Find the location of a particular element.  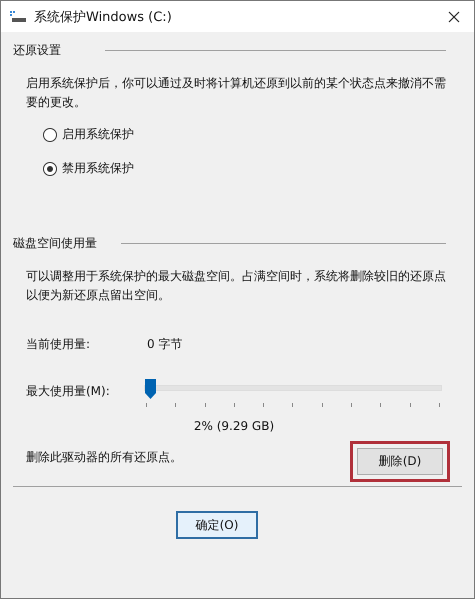

max-usage-label: 最大使用量(M): is located at coordinates (68, 391).